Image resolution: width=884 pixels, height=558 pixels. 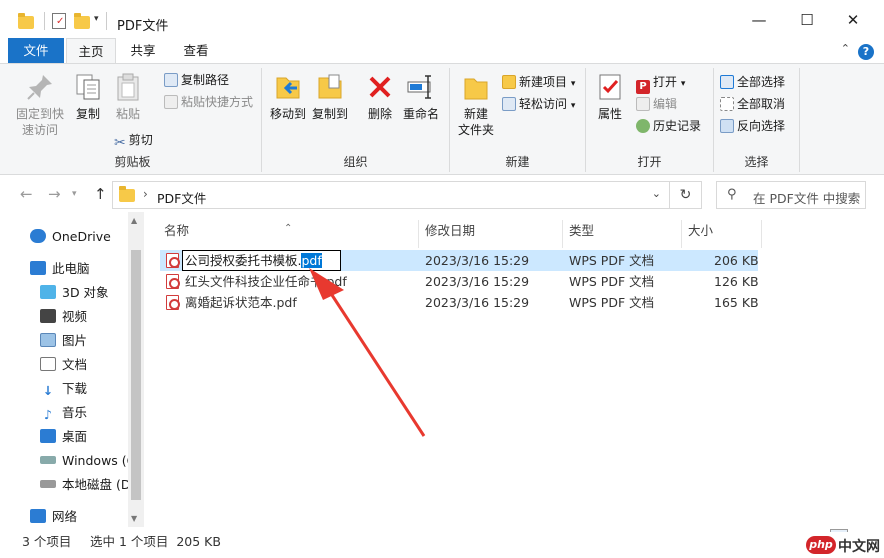 I want to click on status-bar: 3 个项目 选中 1 个项目 205 KB, so click(x=442, y=542).